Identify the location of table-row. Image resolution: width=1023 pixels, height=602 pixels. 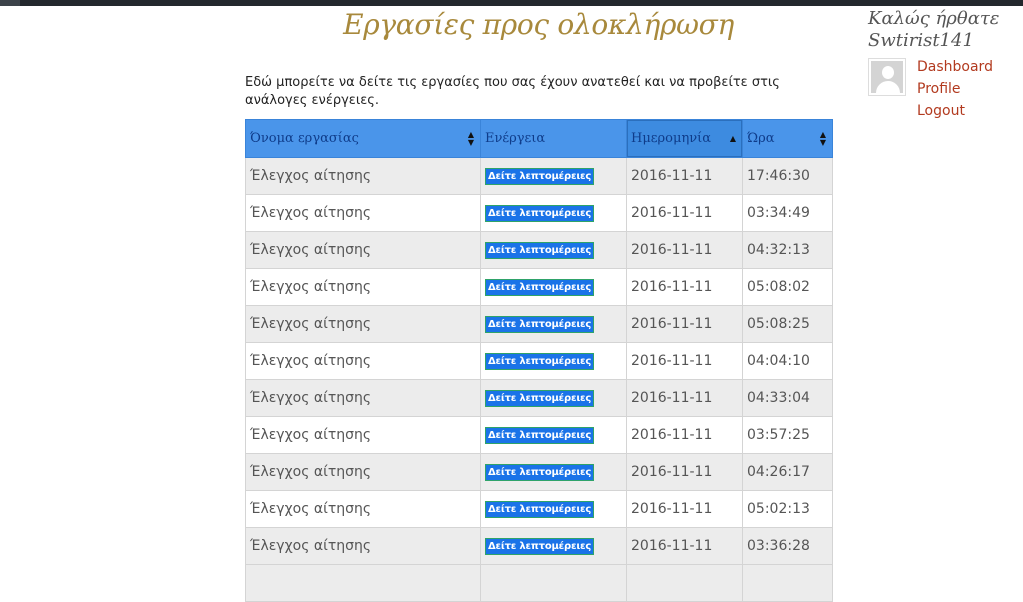
(539, 583).